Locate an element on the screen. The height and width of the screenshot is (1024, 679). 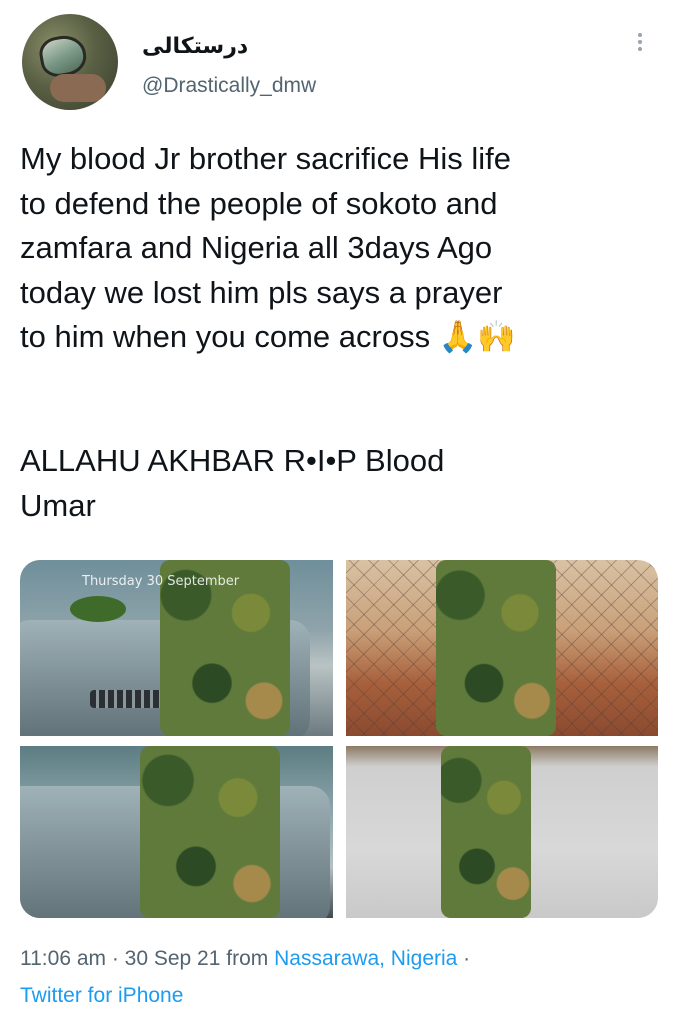
tweet-timestamp: 11:06 am · 30 Sep 21 from is located at coordinates (144, 958).